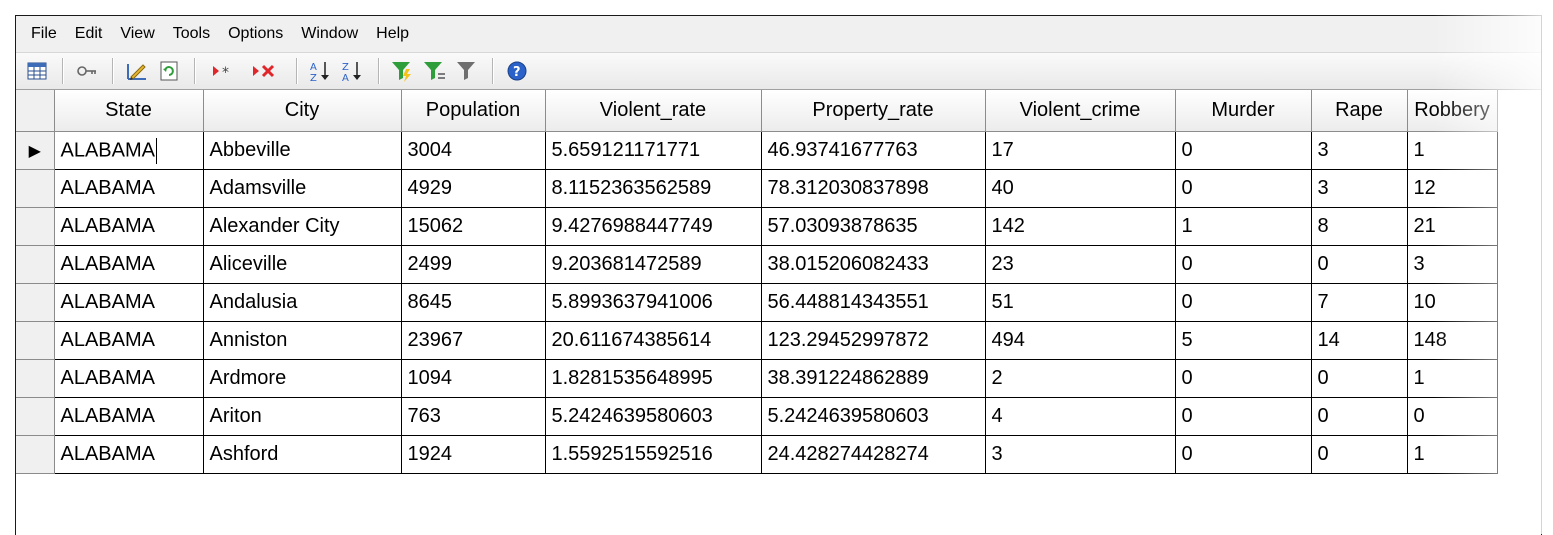 The height and width of the screenshot is (535, 1553). Describe the element at coordinates (873, 378) in the screenshot. I see `cell-property-rate: 38.391224862889` at that location.